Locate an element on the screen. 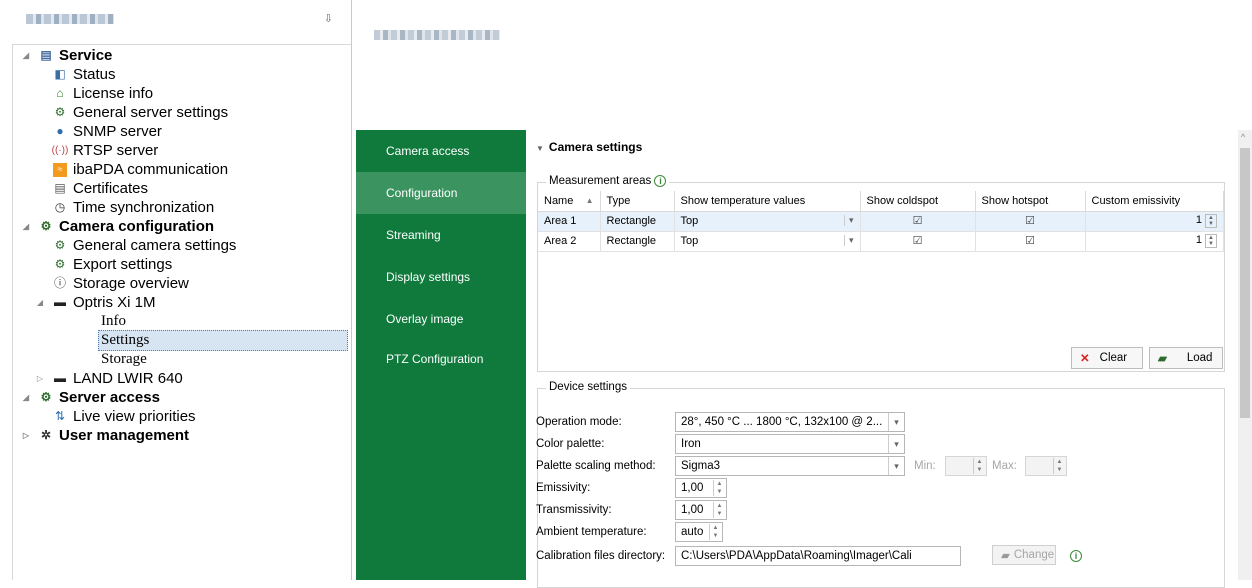 The width and height of the screenshot is (1252, 588). tree-node-storage: Storage is located at coordinates (124, 359).